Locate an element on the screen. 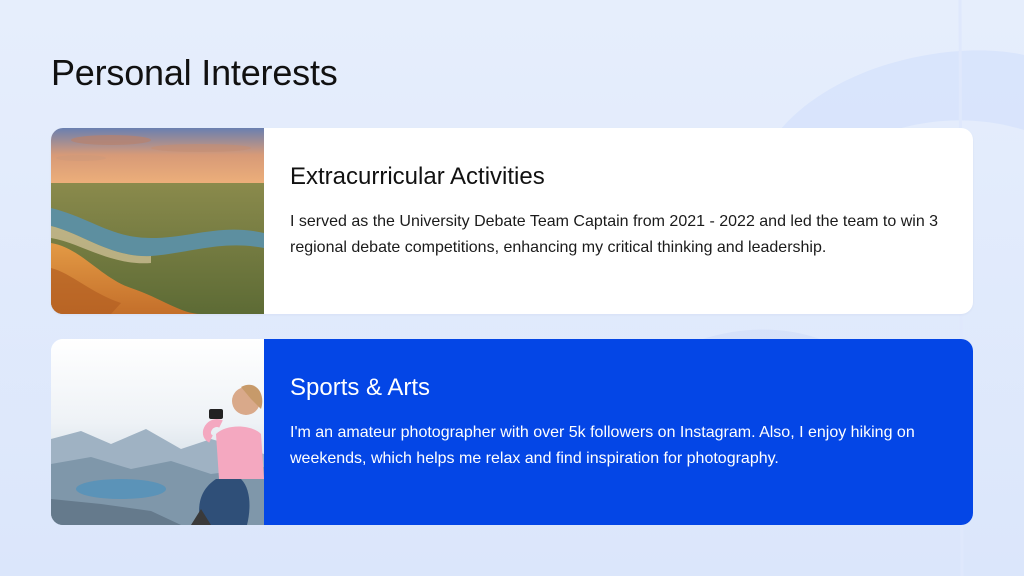  hiker-photographer-photo is located at coordinates (157, 432).